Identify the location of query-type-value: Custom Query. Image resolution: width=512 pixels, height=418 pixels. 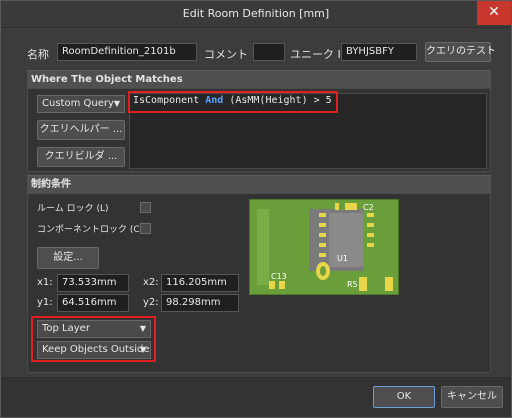
(78, 103).